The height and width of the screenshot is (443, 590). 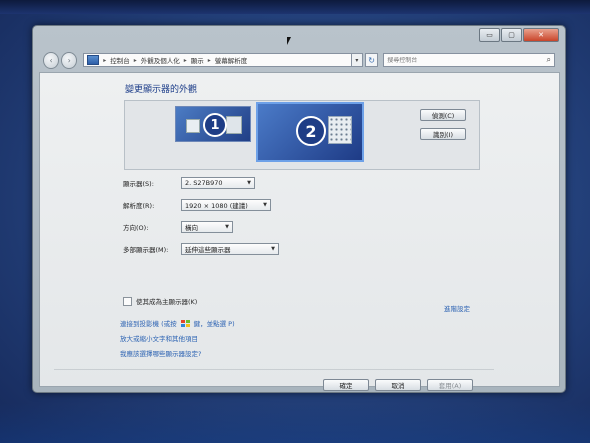 What do you see at coordinates (93, 60) in the screenshot?
I see `control-panel-icon` at bounding box center [93, 60].